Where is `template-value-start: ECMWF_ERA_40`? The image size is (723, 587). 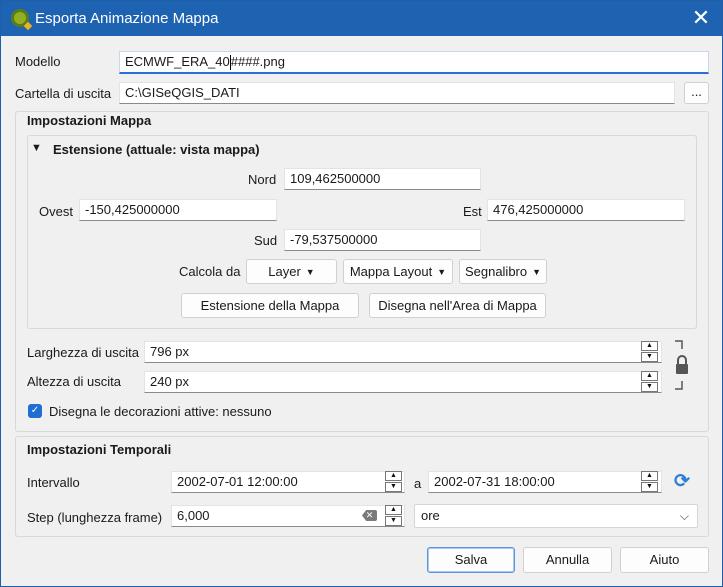
template-value-start: ECMWF_ERA_40 is located at coordinates (177, 61).